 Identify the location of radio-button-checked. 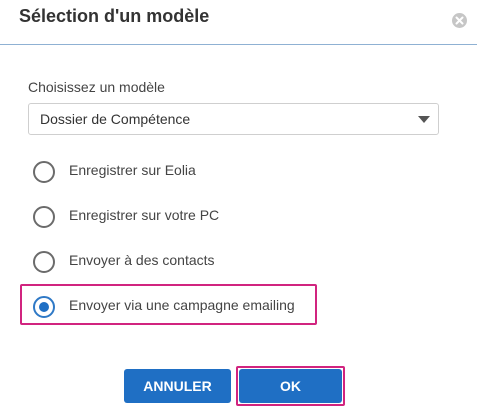
(44, 307).